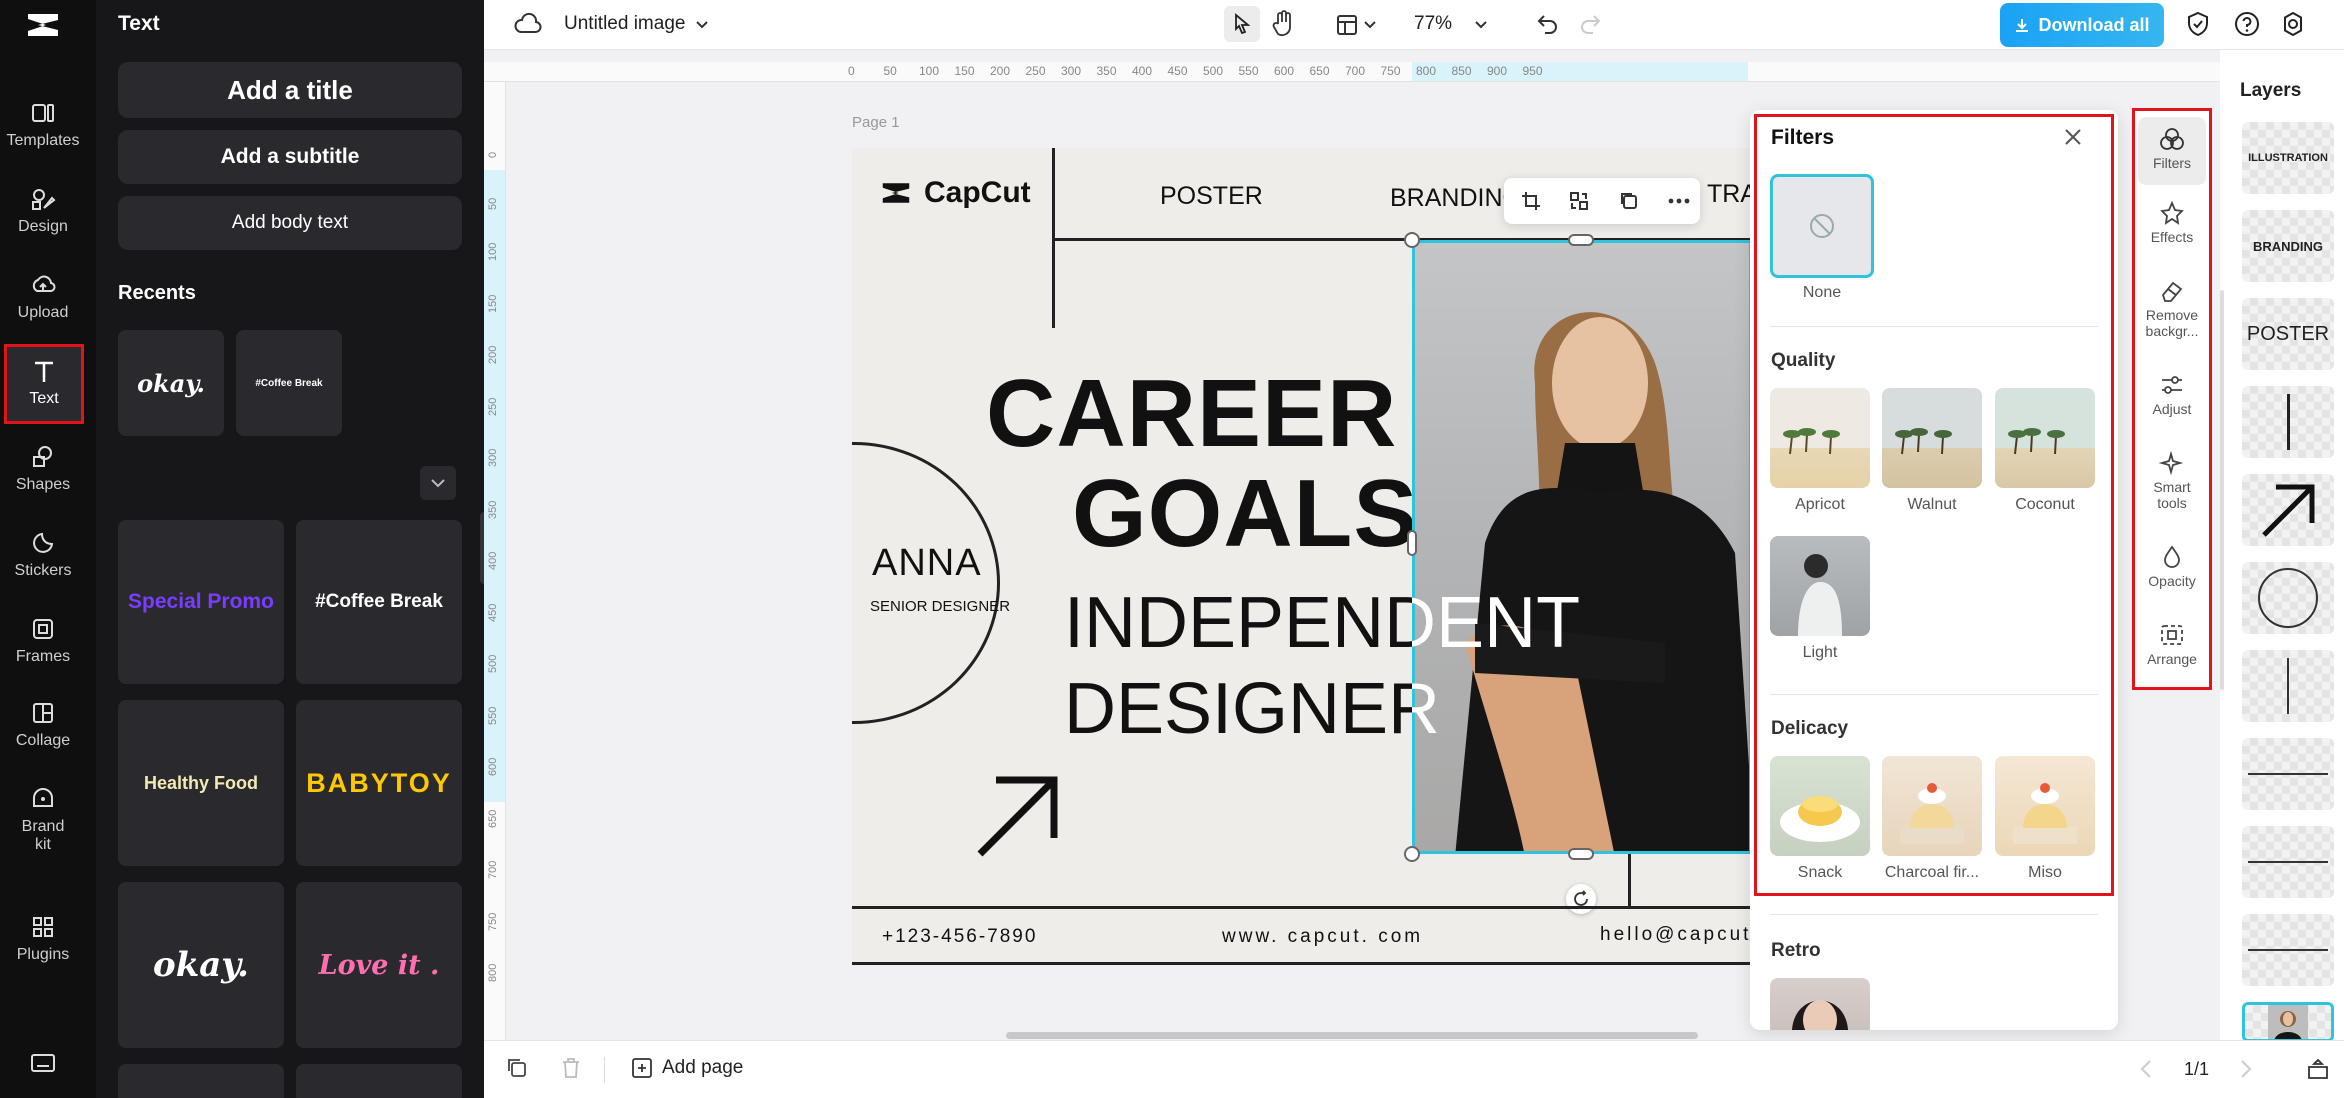 The width and height of the screenshot is (2344, 1098). I want to click on tool-adjust: Adjust, so click(2172, 395).